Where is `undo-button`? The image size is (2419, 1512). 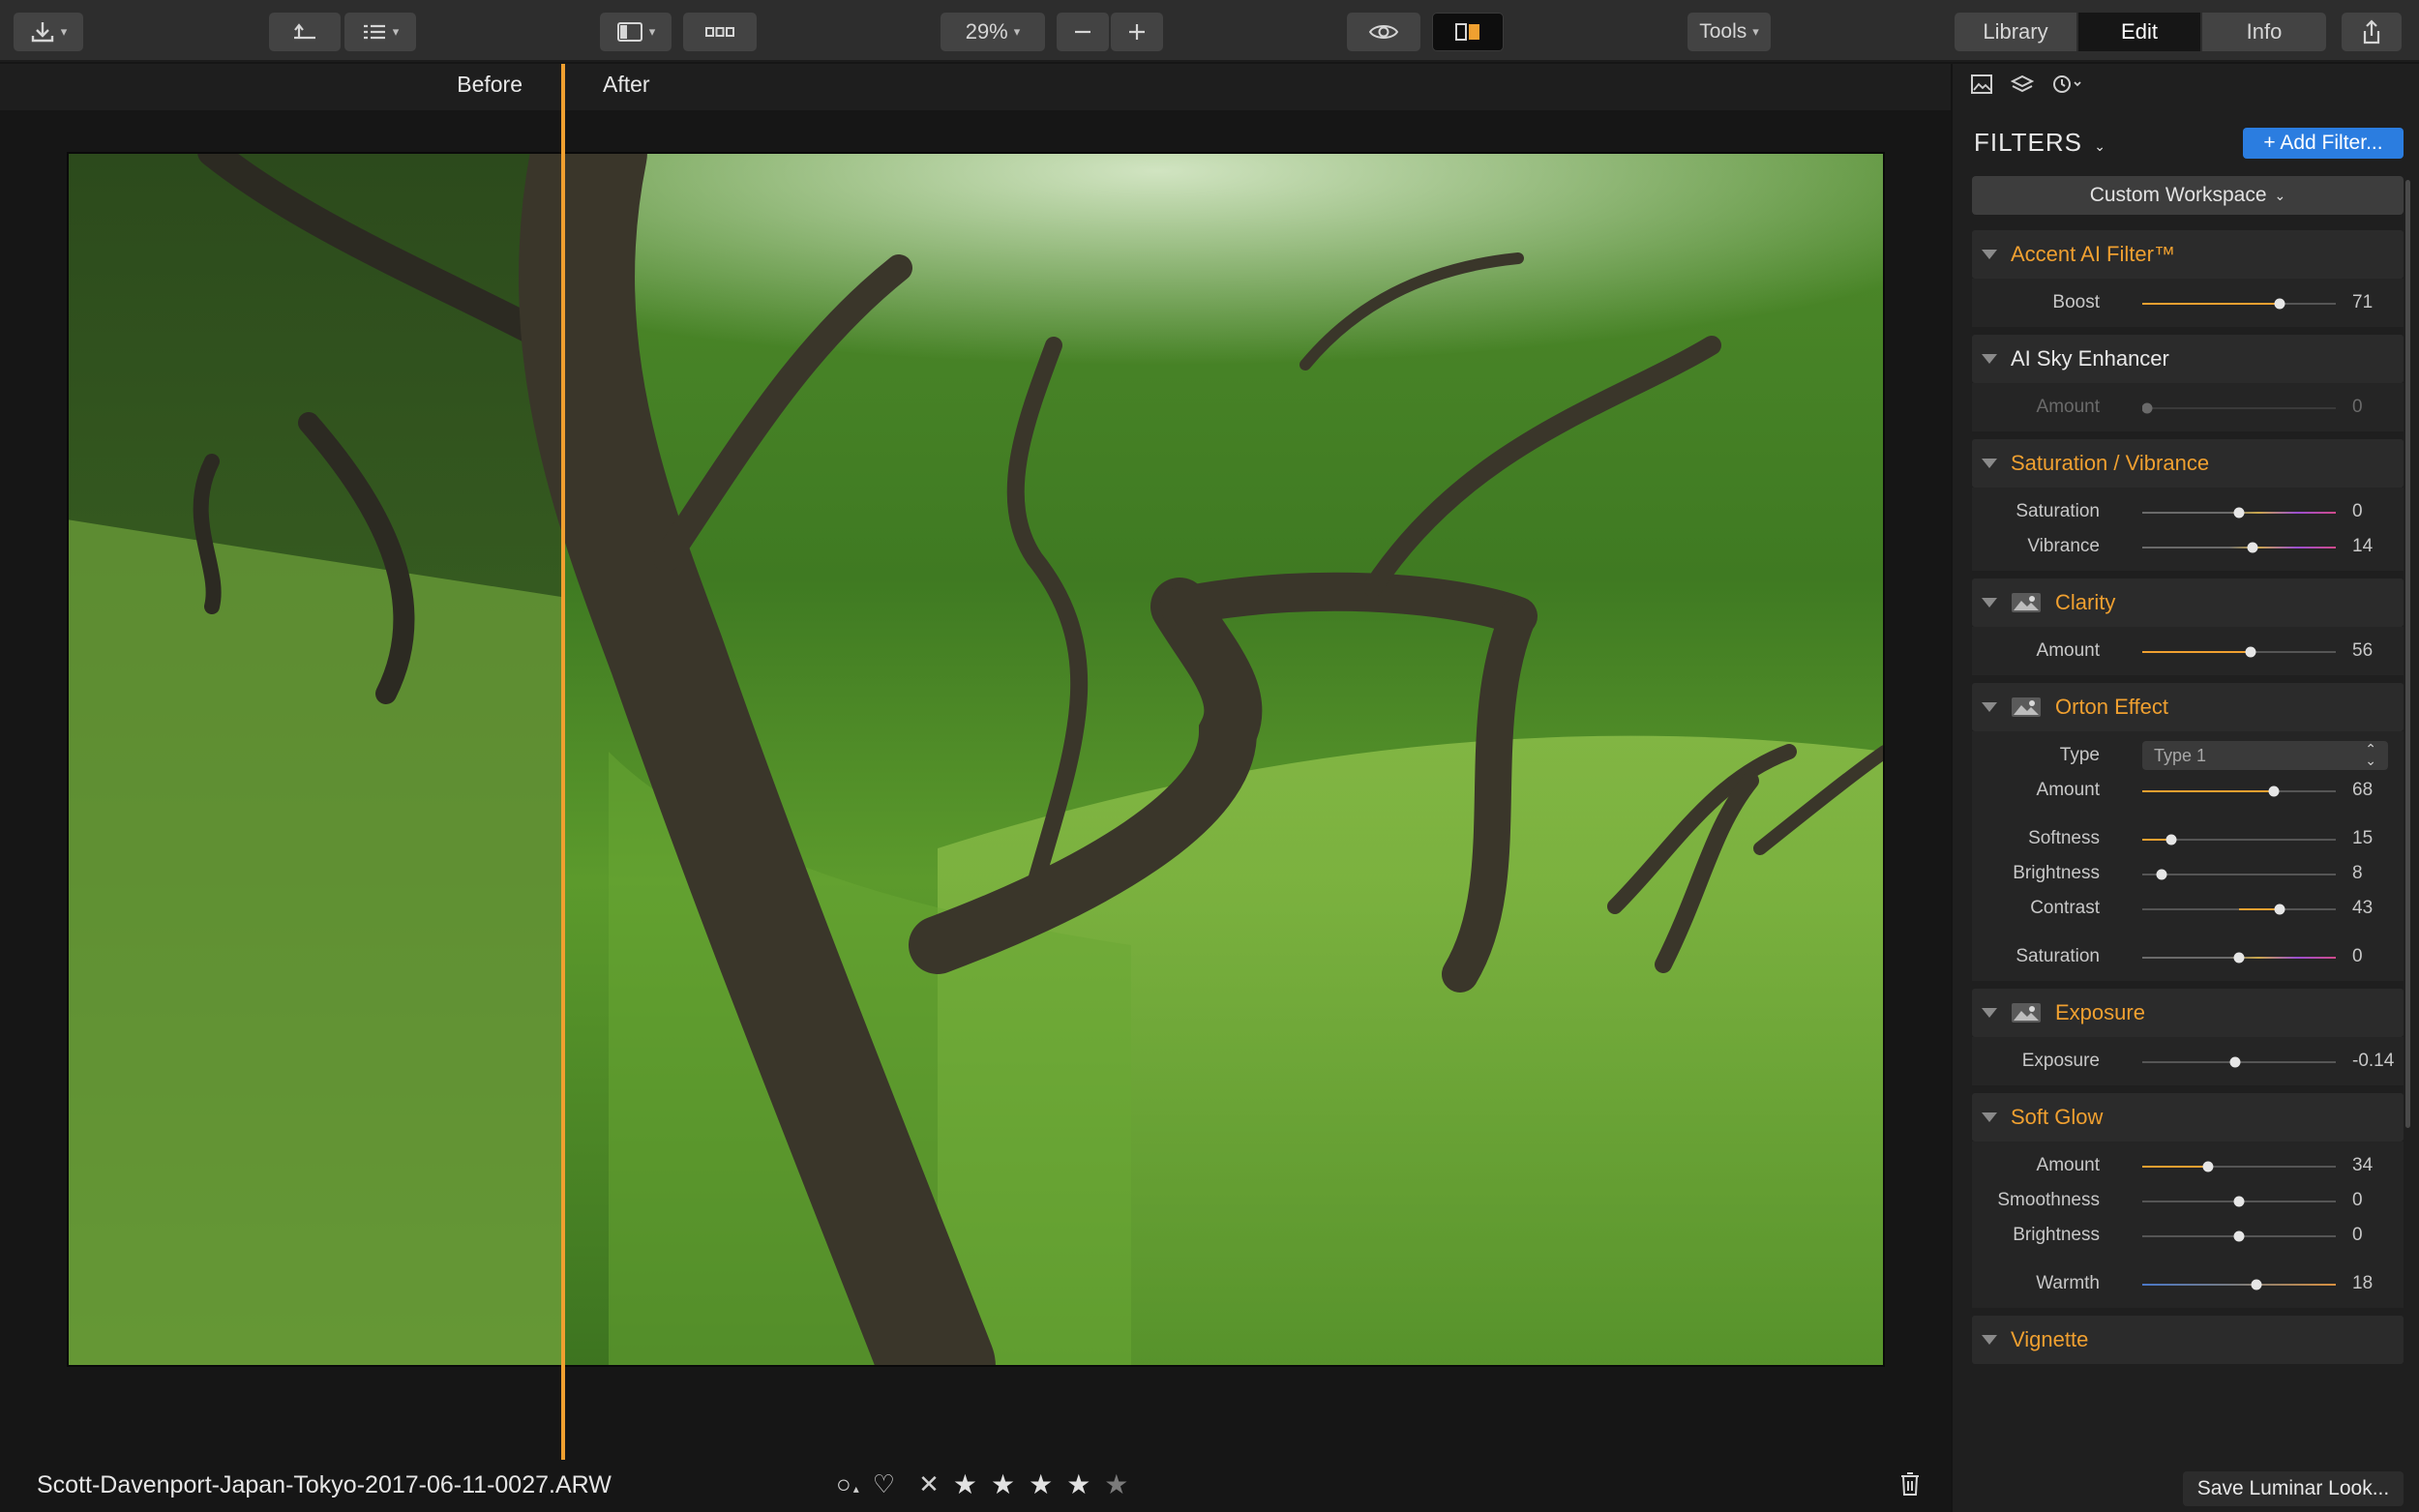 undo-button is located at coordinates (305, 32).